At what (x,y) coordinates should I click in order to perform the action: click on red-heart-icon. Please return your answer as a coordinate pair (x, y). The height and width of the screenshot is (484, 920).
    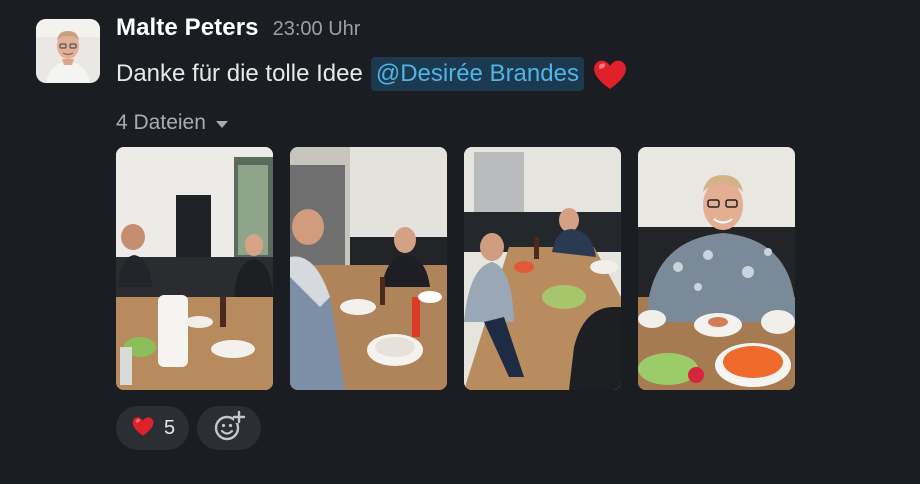
    Looking at the image, I should click on (143, 428).